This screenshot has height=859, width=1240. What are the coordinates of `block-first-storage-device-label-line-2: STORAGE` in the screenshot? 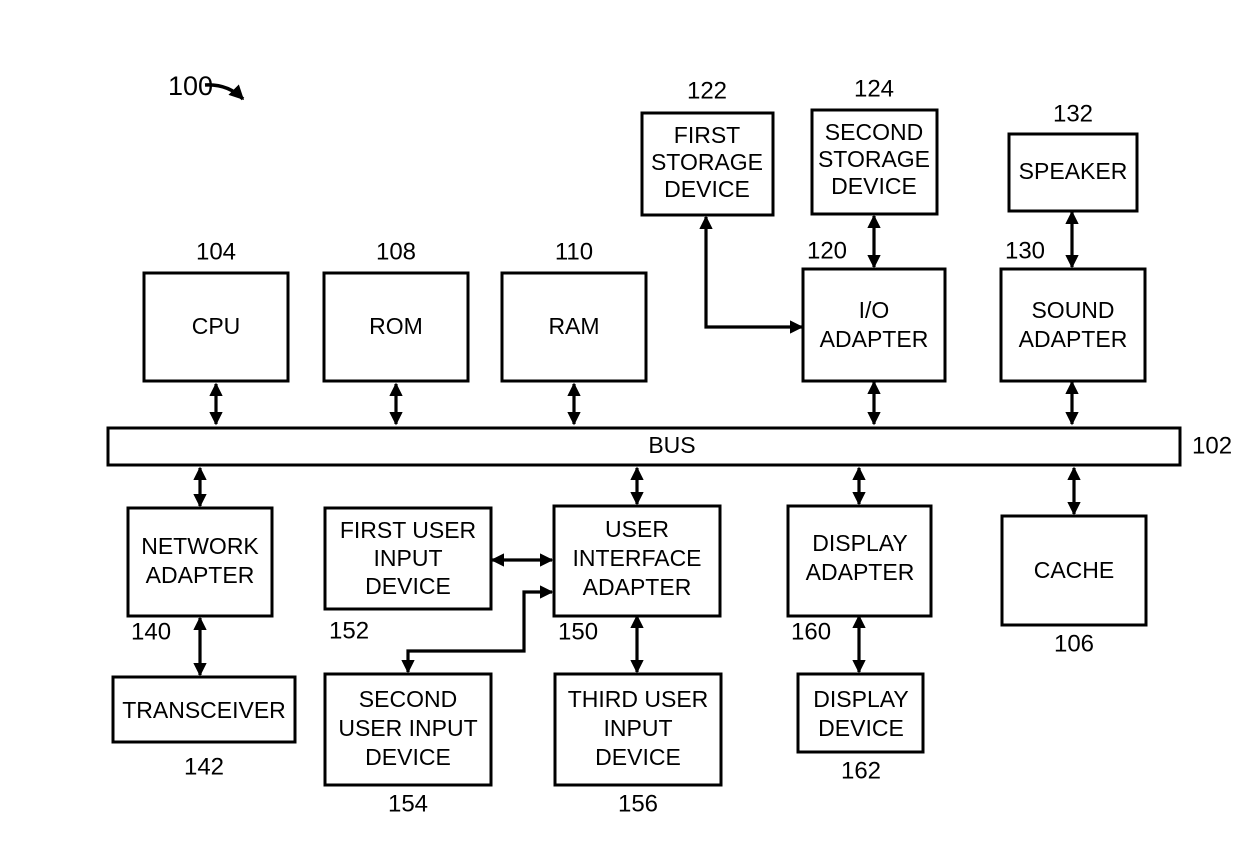 It's located at (707, 162).